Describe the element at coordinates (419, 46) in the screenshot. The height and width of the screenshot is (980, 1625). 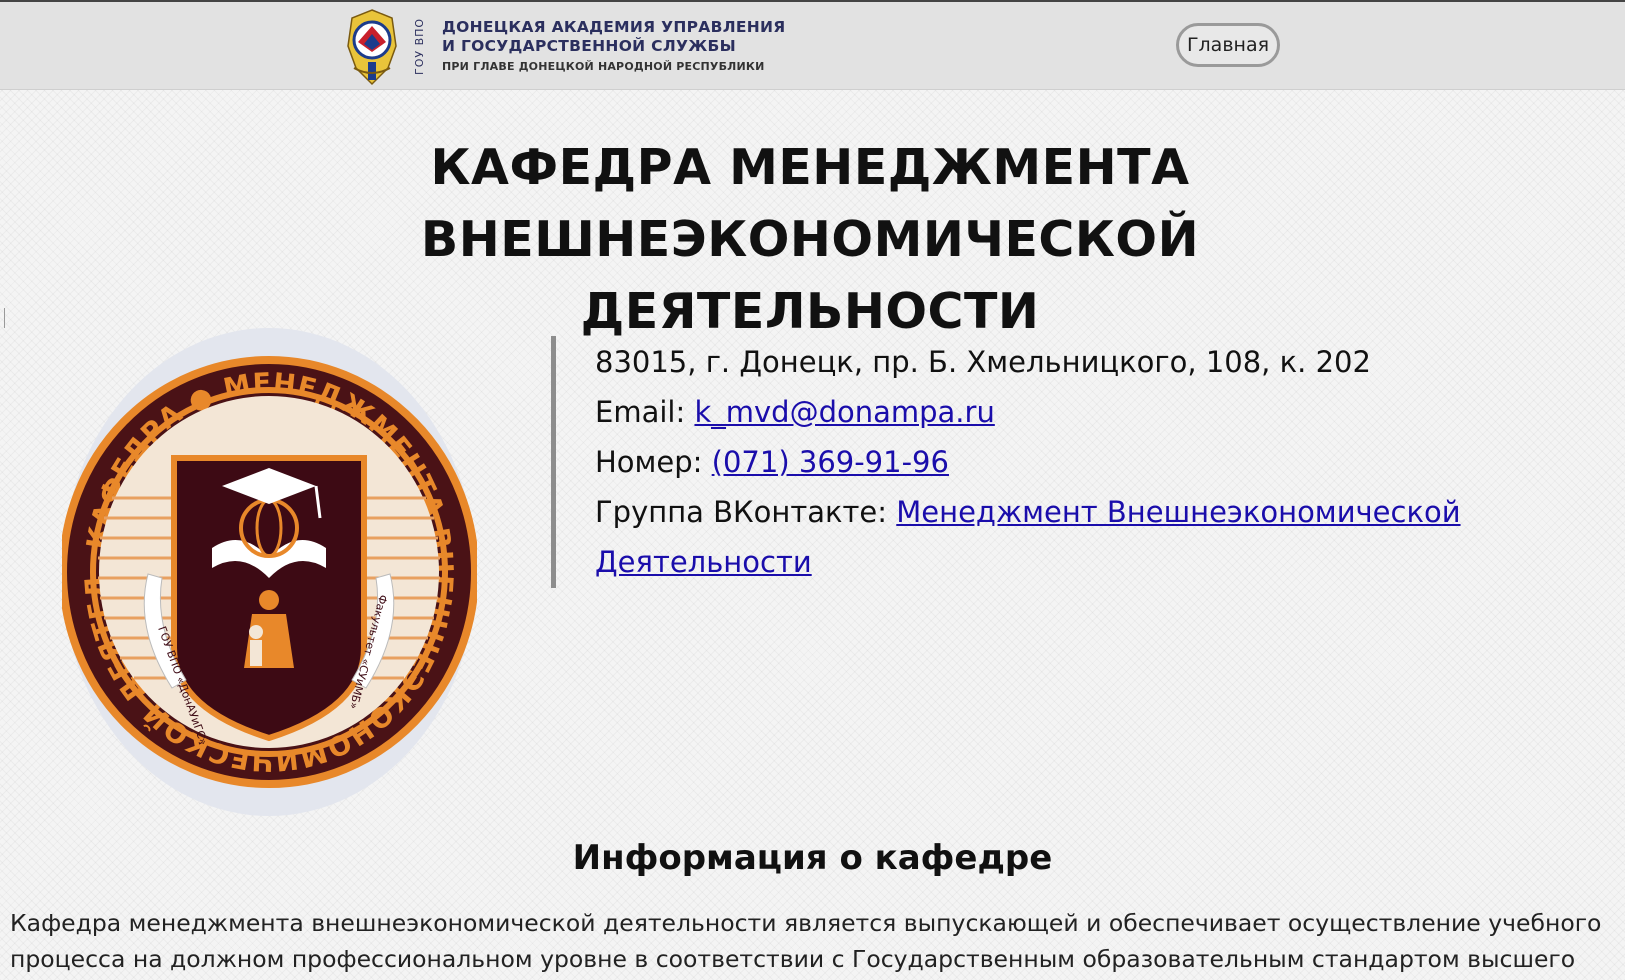
I see `academy-status-label: ГОУ ВПО` at that location.